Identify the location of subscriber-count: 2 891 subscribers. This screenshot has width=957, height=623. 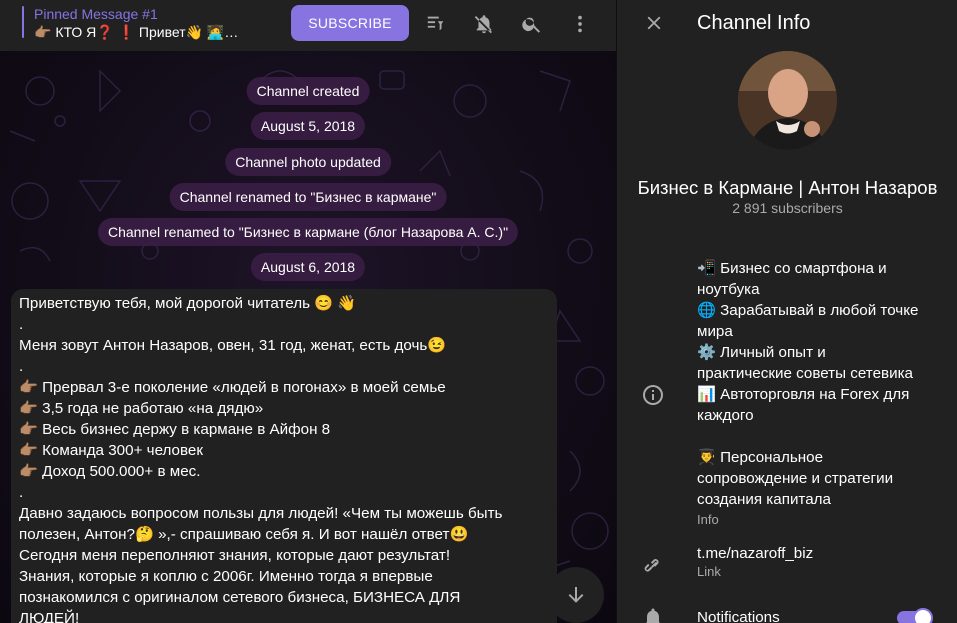
(787, 208).